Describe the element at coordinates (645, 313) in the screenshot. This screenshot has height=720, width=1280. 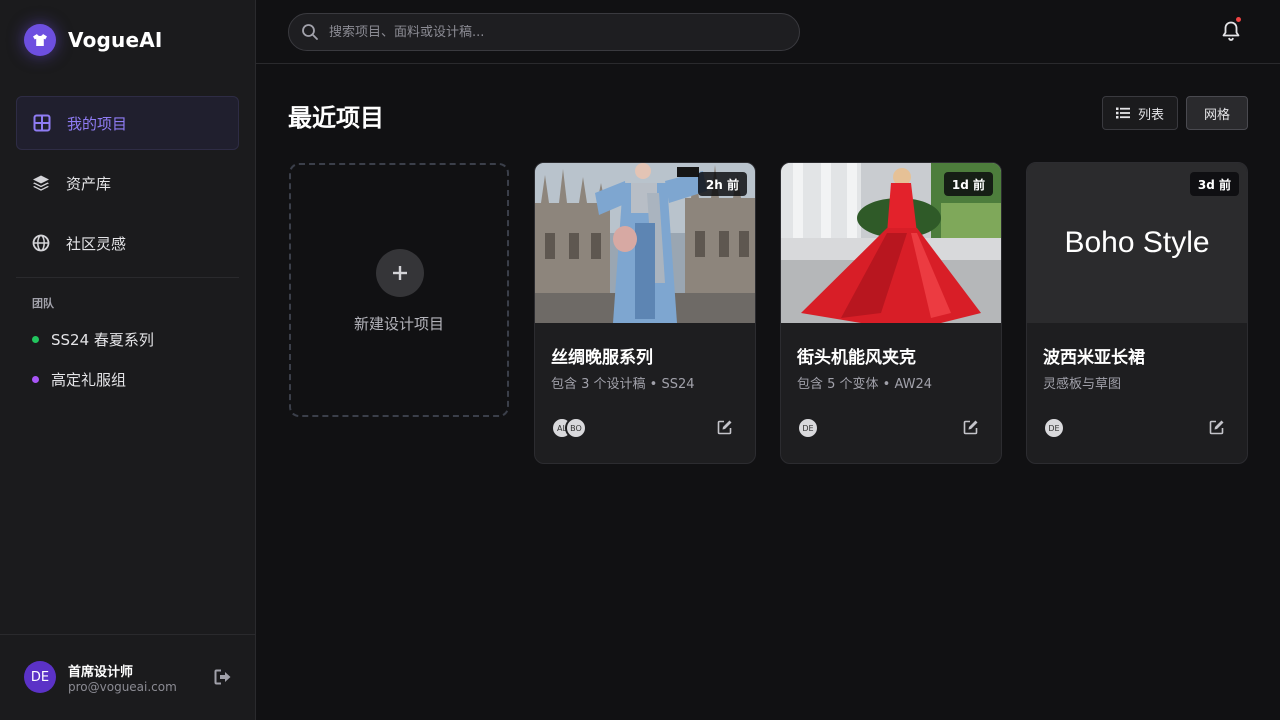
I see `project-card-silk-evening: 2h 前 丝绸晚服系列 包含 3 个设计稿 • SS24 AL BO` at that location.